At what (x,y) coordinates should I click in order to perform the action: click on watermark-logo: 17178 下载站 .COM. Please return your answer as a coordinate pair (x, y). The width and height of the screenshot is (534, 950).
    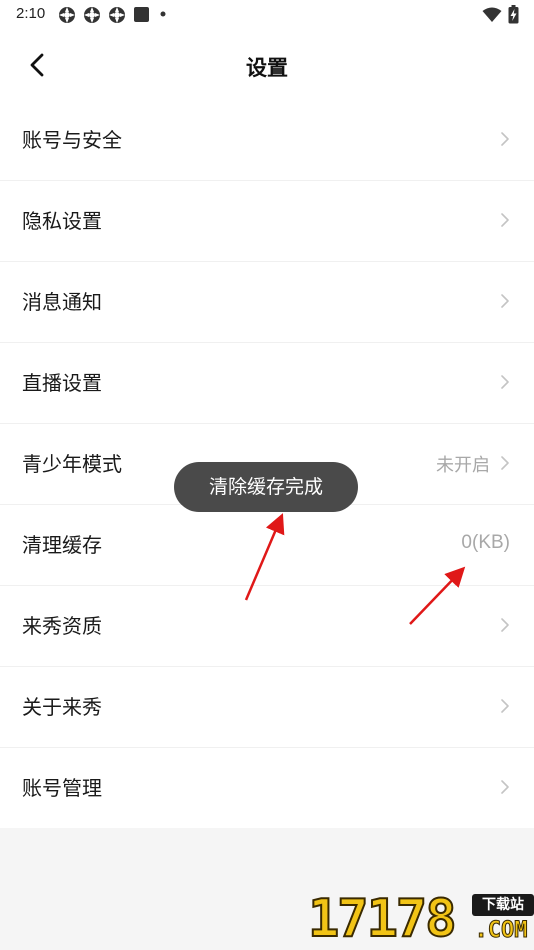
    Looking at the image, I should click on (420, 919).